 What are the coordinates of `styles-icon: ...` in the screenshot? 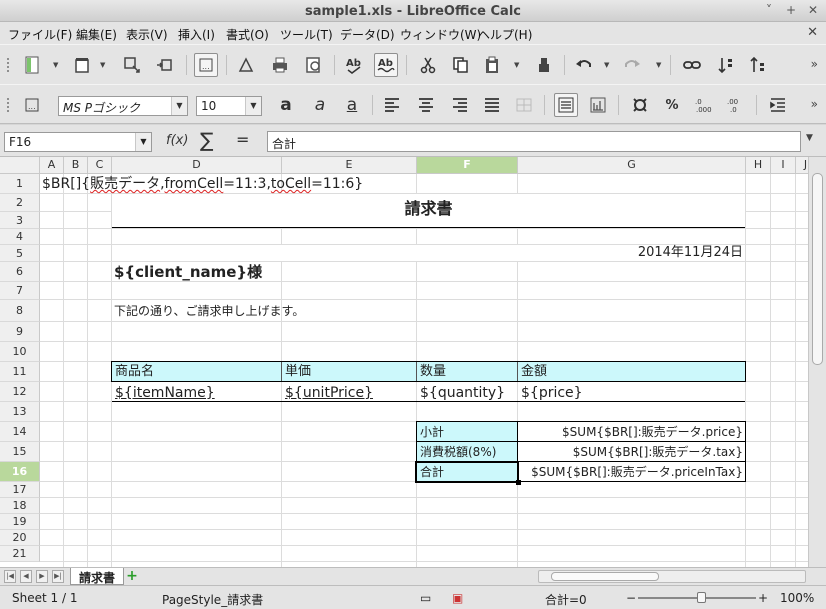 It's located at (32, 105).